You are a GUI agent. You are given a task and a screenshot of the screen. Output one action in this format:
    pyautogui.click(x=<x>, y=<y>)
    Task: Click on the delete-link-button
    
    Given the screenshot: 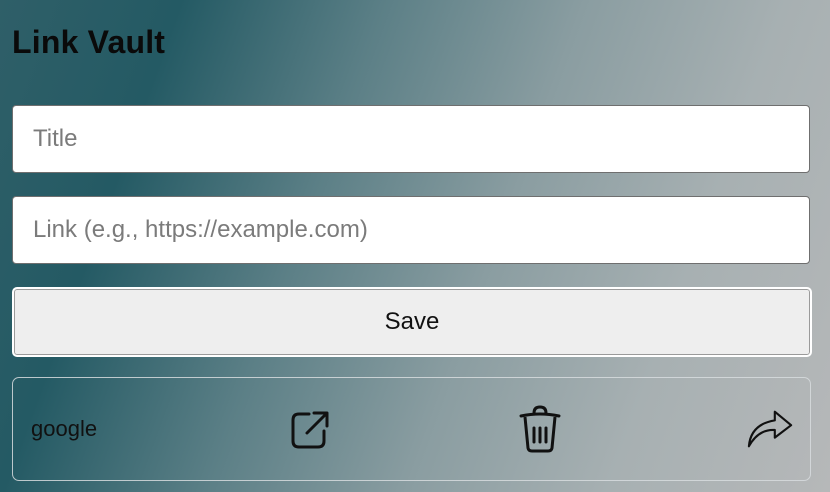 What is the action you would take?
    pyautogui.click(x=540, y=429)
    